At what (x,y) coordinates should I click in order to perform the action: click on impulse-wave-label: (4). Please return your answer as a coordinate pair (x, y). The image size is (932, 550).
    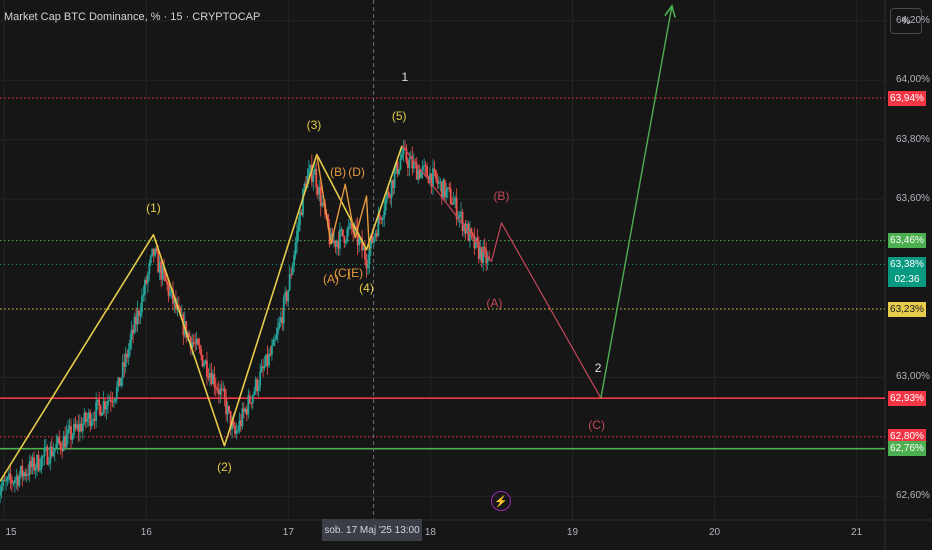
    Looking at the image, I should click on (366, 288).